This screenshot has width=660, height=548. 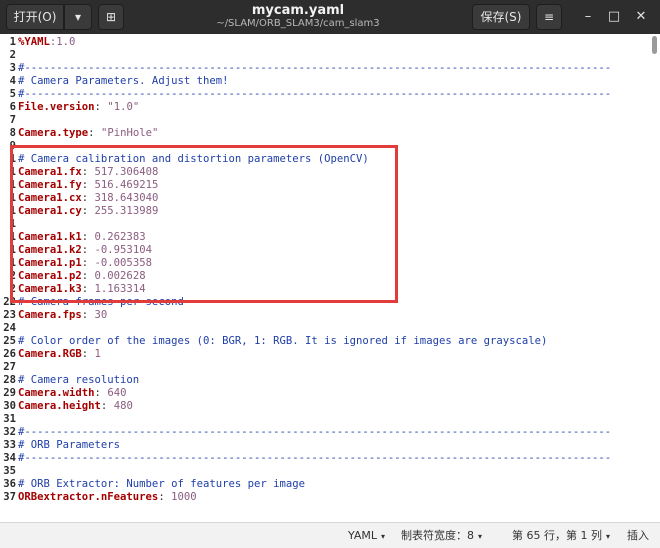 What do you see at coordinates (330, 354) in the screenshot?
I see `code-line: 26 Camera.RGB: 1` at bounding box center [330, 354].